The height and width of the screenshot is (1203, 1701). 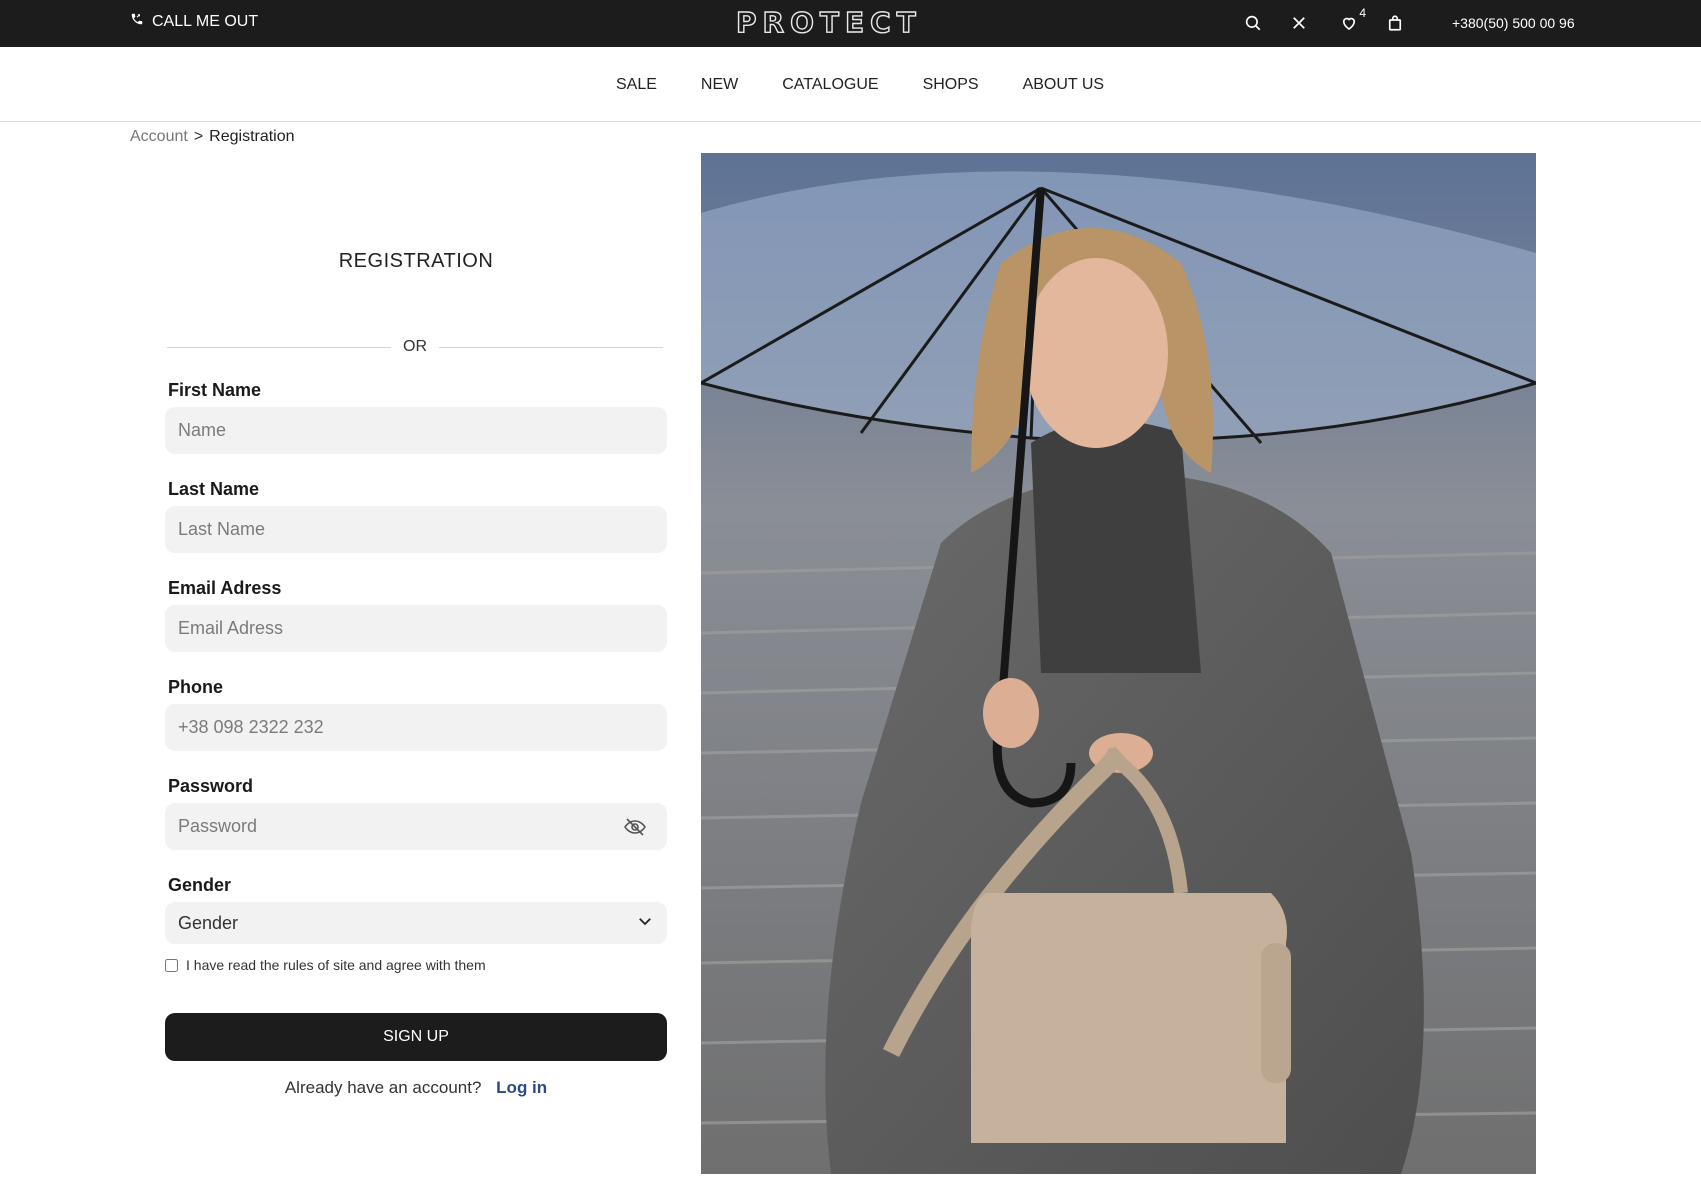 What do you see at coordinates (1513, 23) in the screenshot?
I see `phone-number-link: +380(50) 500 00 96` at bounding box center [1513, 23].